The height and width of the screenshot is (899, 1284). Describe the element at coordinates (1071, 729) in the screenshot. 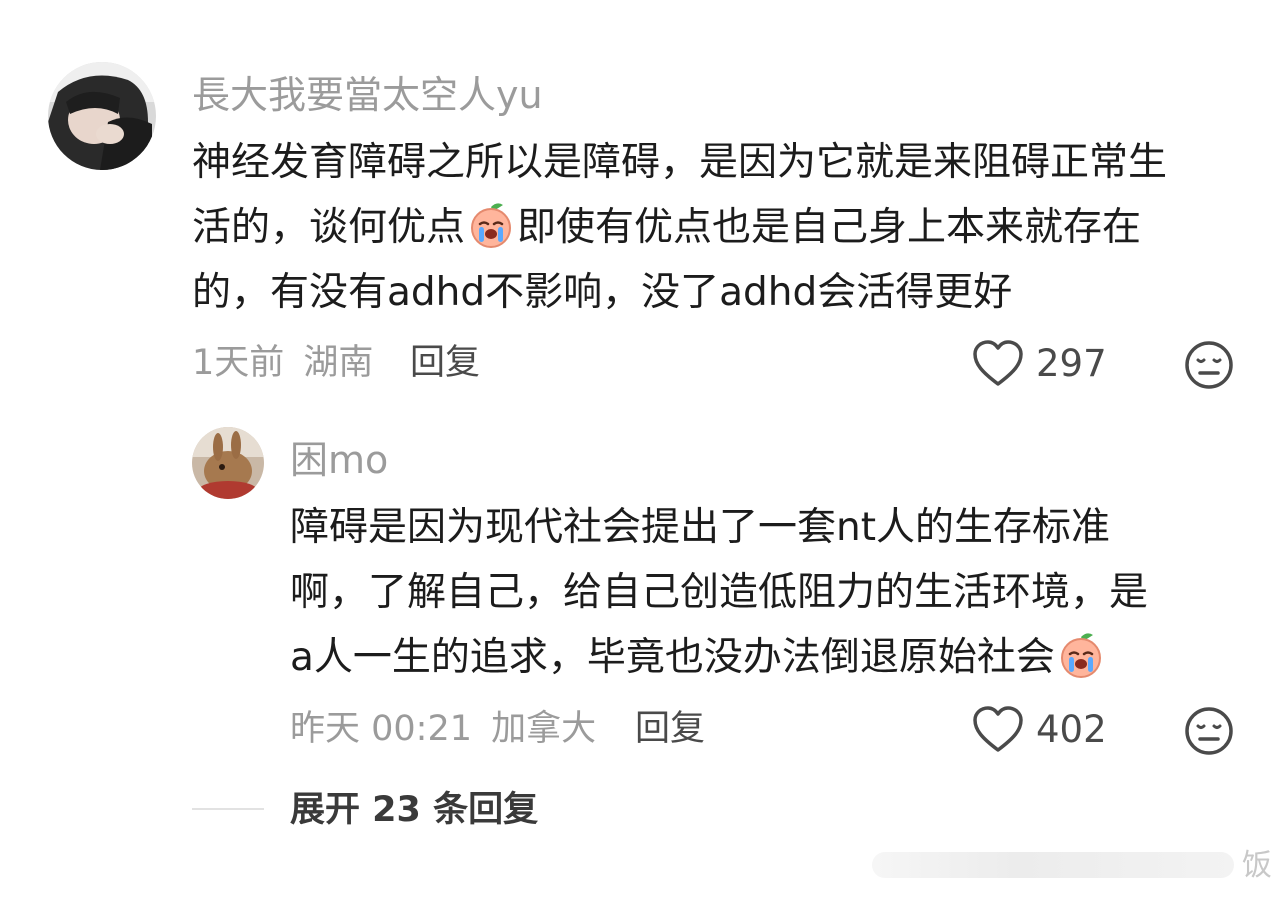

I see `like-count: 402` at that location.